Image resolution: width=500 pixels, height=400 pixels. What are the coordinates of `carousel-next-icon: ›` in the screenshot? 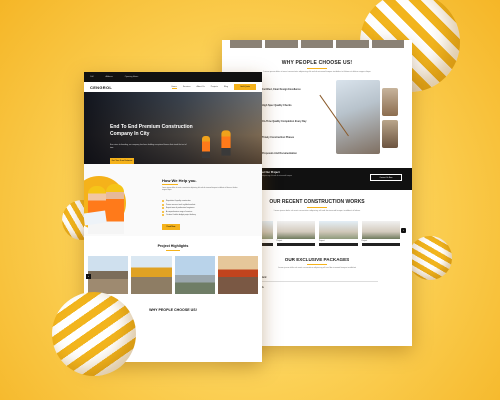 It's located at (403, 230).